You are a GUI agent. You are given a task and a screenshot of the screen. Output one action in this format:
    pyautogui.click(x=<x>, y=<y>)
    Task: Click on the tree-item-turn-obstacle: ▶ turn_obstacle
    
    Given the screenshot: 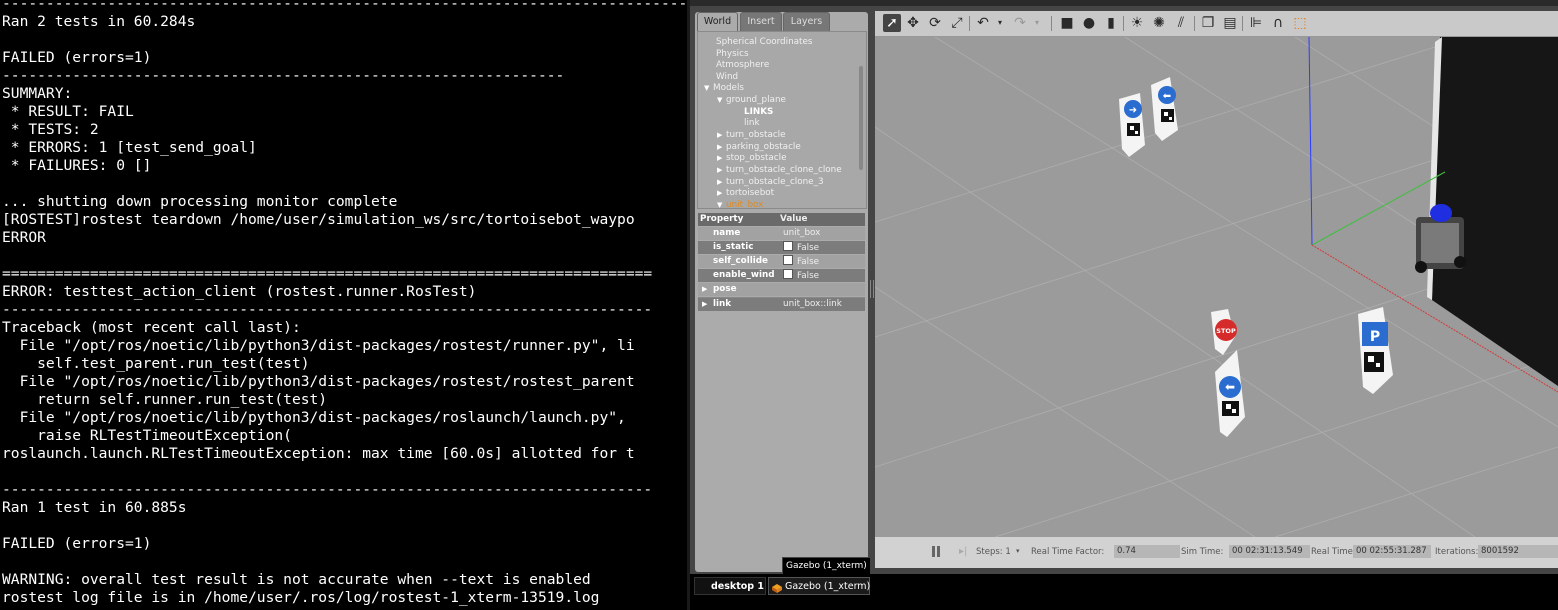 What is the action you would take?
    pyautogui.click(x=751, y=135)
    